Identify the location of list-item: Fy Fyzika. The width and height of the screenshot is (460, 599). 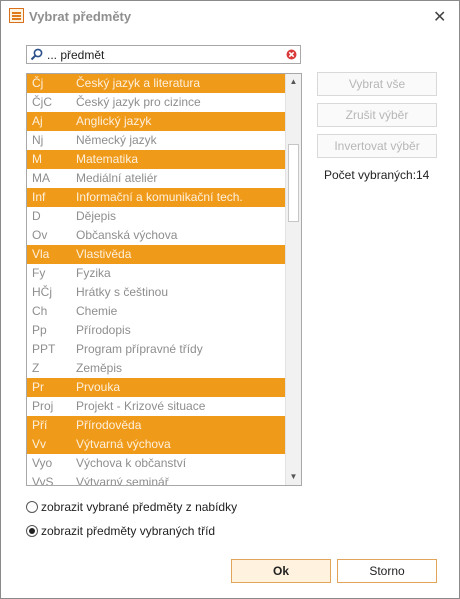
(156, 273).